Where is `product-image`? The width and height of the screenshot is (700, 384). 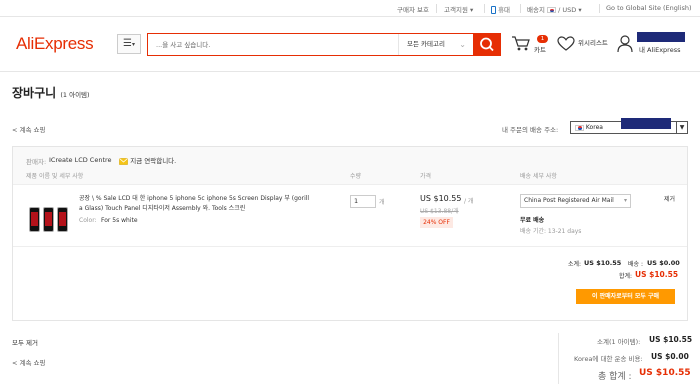 product-image is located at coordinates (49, 216).